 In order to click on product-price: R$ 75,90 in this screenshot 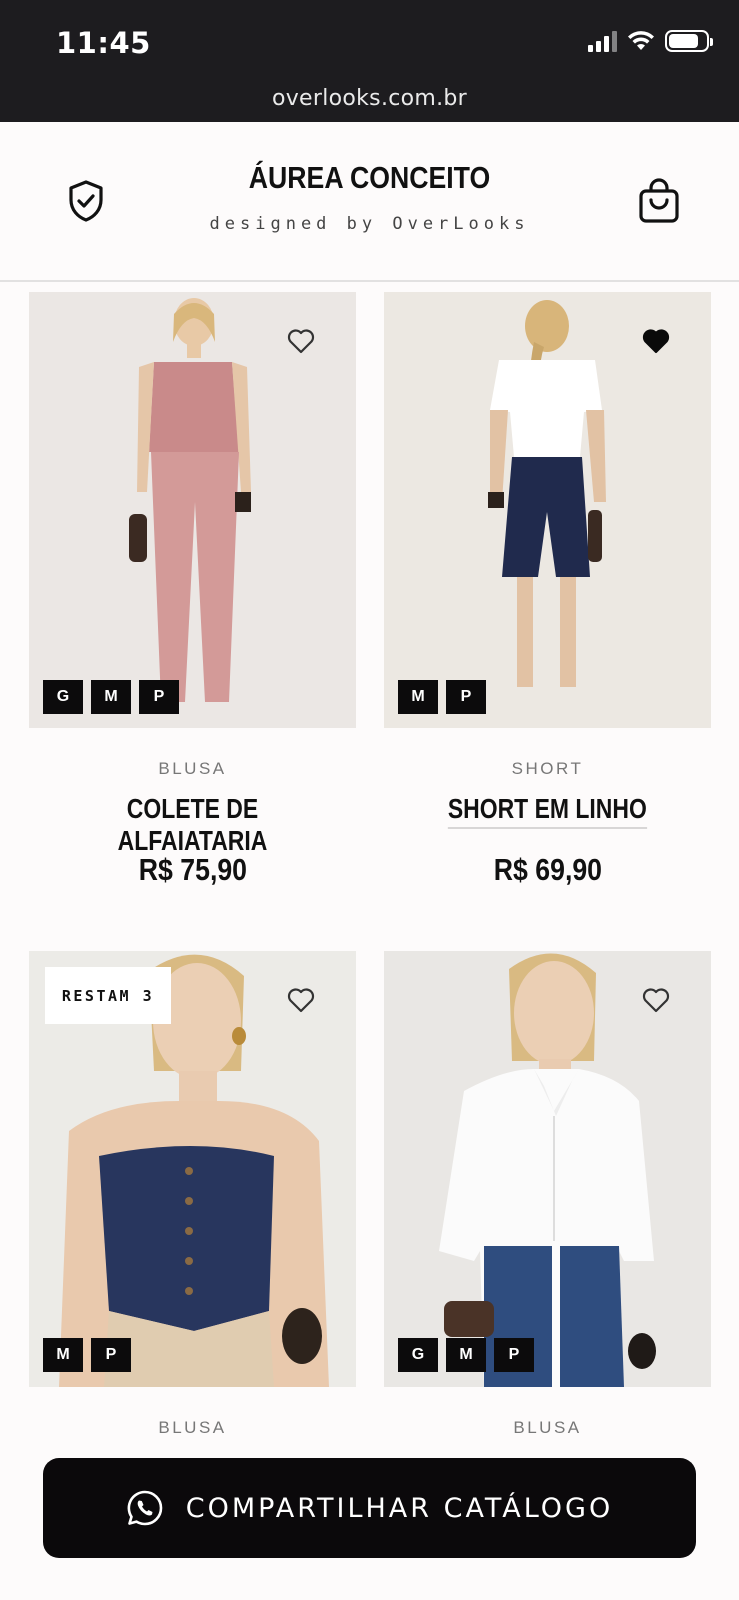, I will do `click(192, 870)`.